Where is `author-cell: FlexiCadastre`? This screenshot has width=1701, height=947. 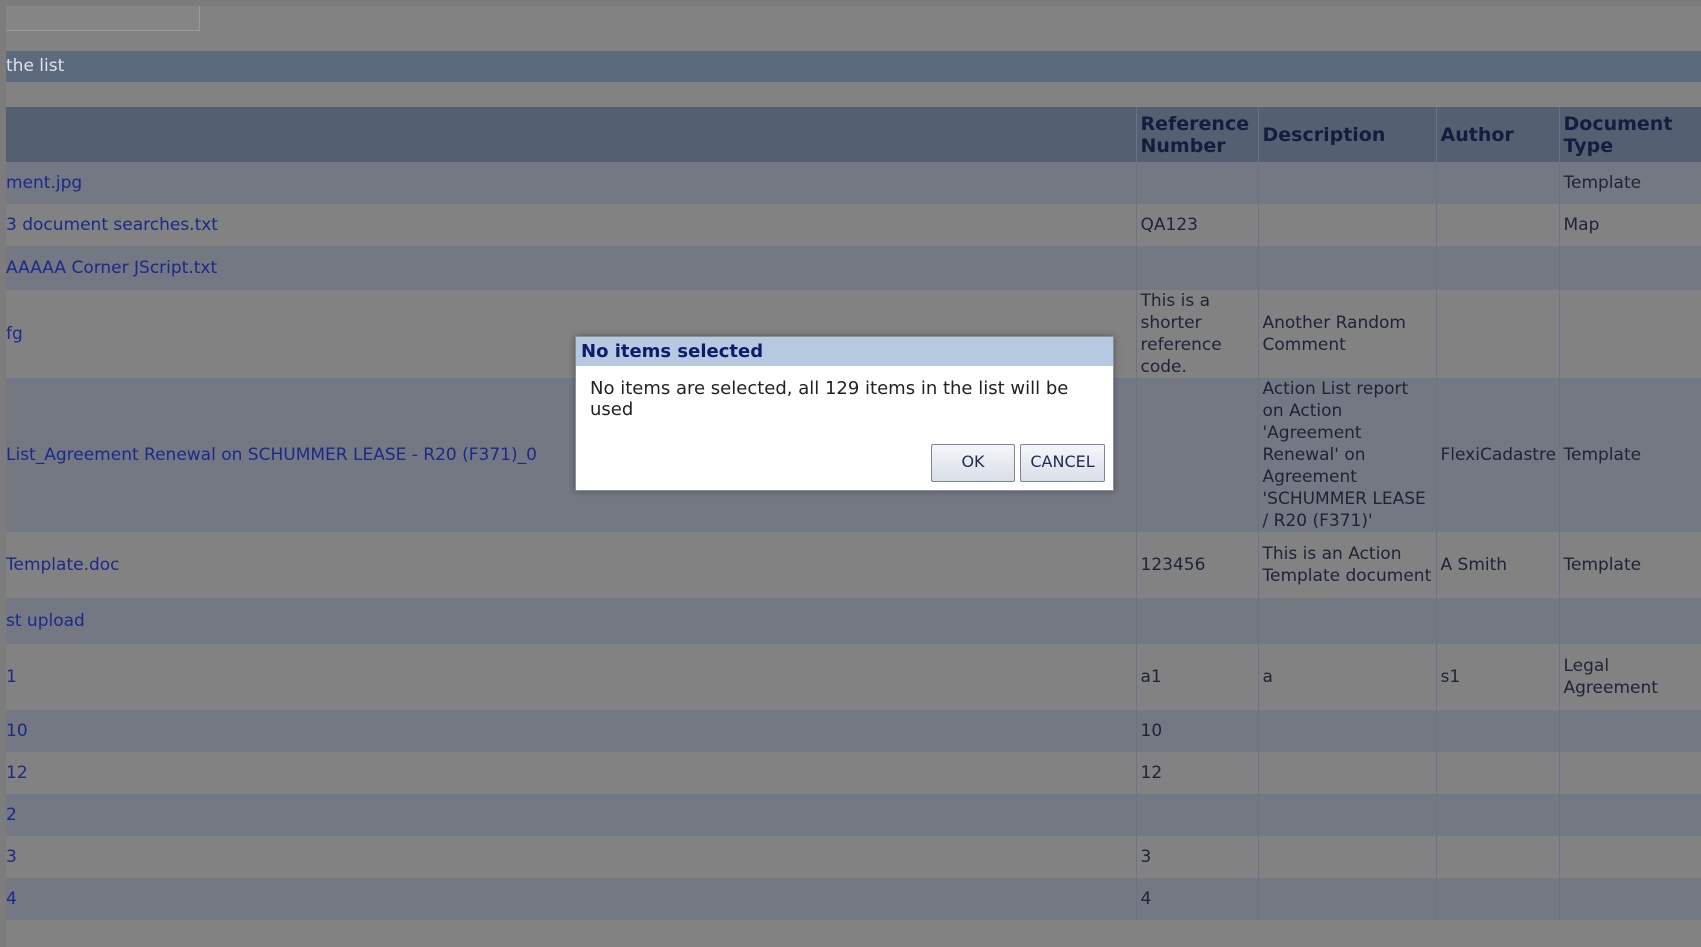
author-cell: FlexiCadastre is located at coordinates (1497, 455).